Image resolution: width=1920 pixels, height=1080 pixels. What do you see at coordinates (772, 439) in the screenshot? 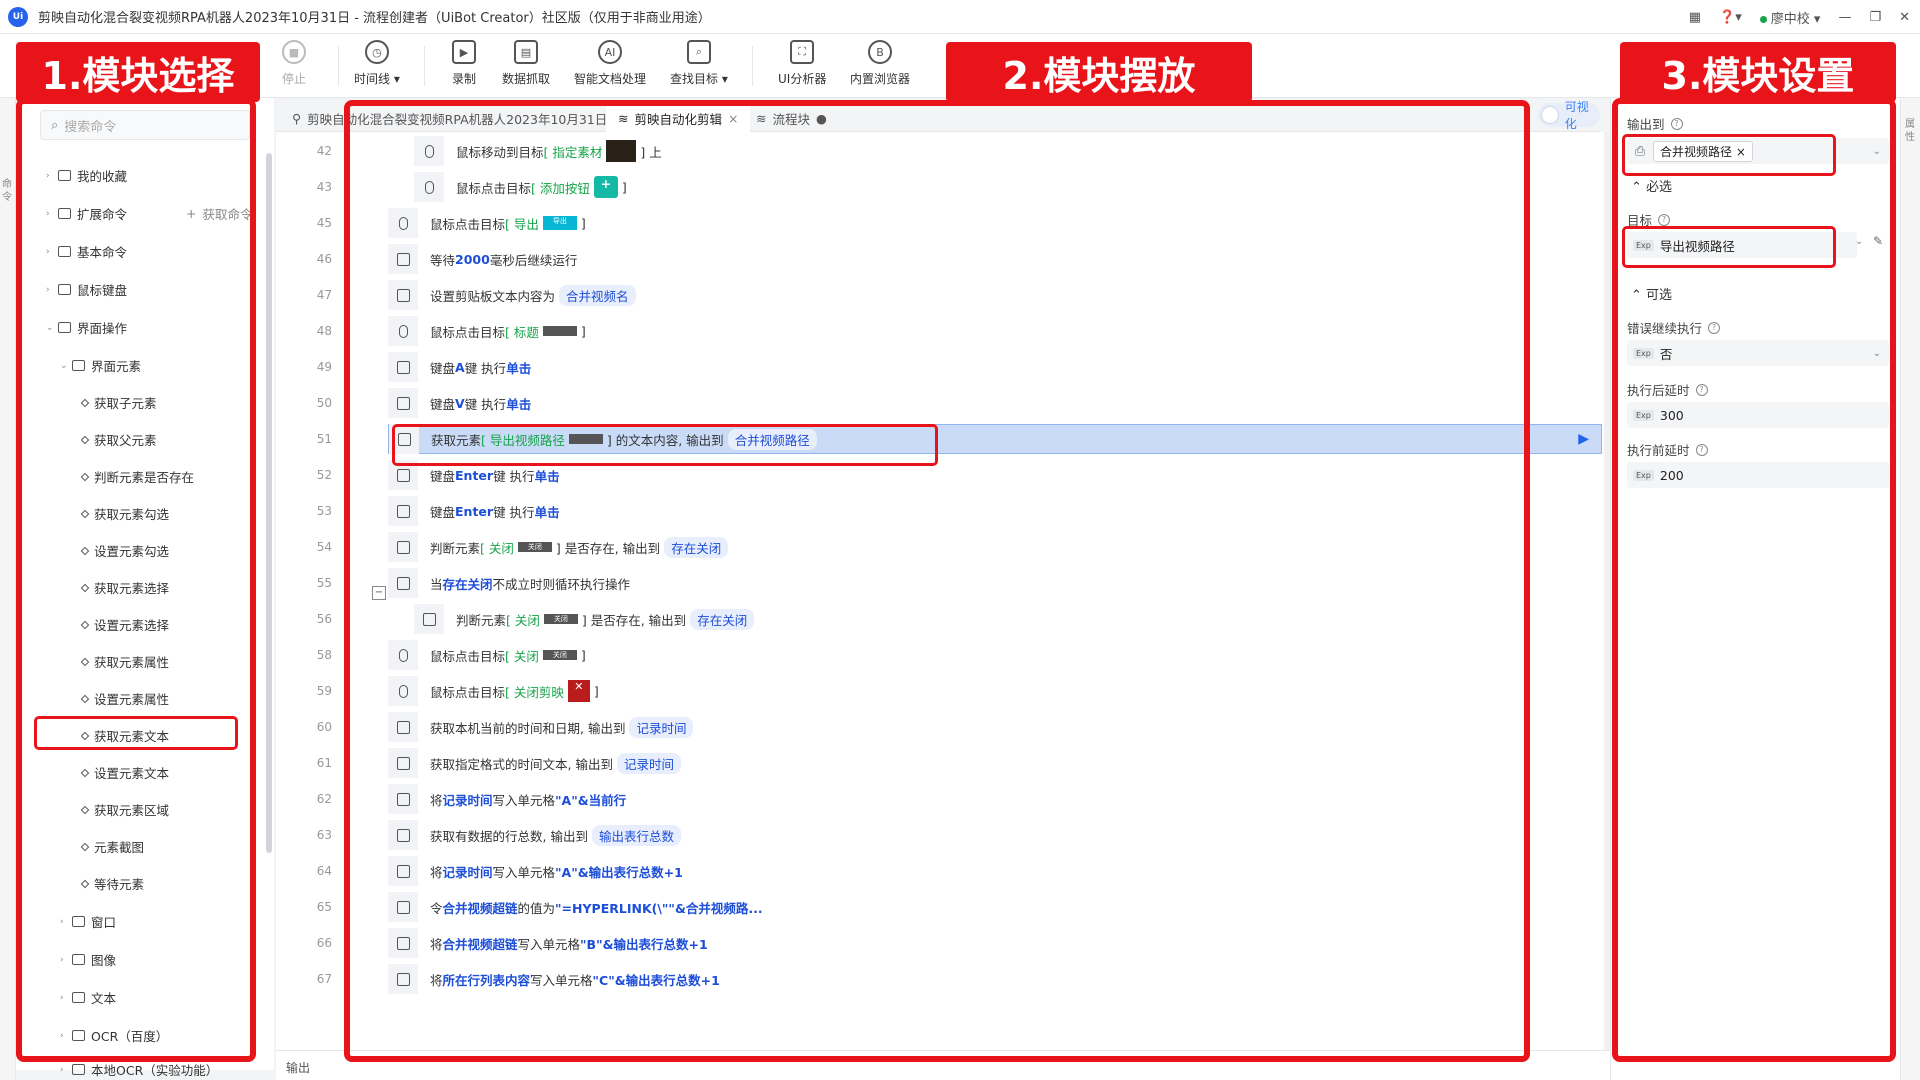
I see `variable-chip: 合并视频路径` at bounding box center [772, 439].